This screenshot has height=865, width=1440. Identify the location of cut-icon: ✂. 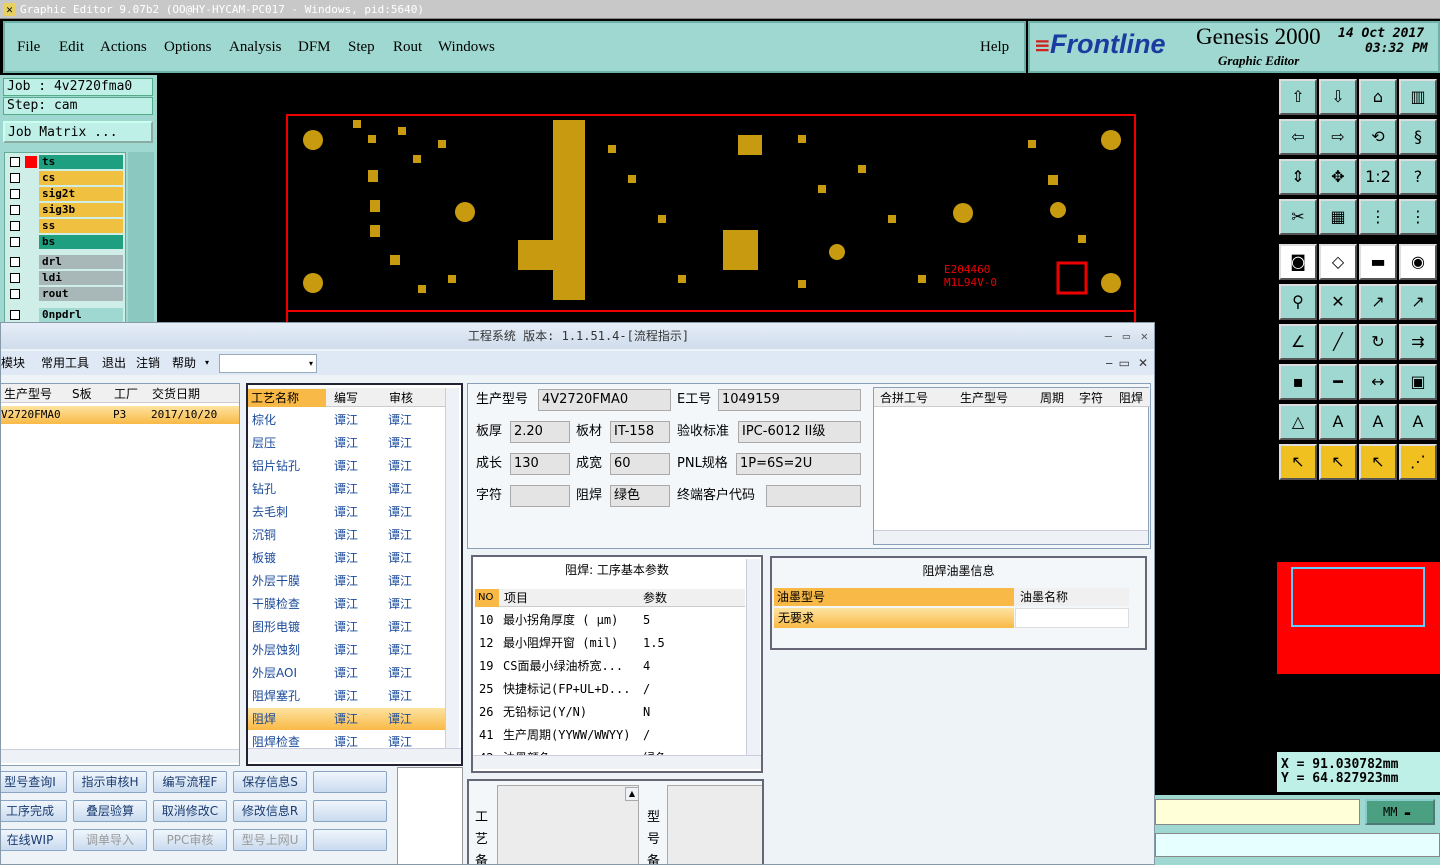
(1298, 217).